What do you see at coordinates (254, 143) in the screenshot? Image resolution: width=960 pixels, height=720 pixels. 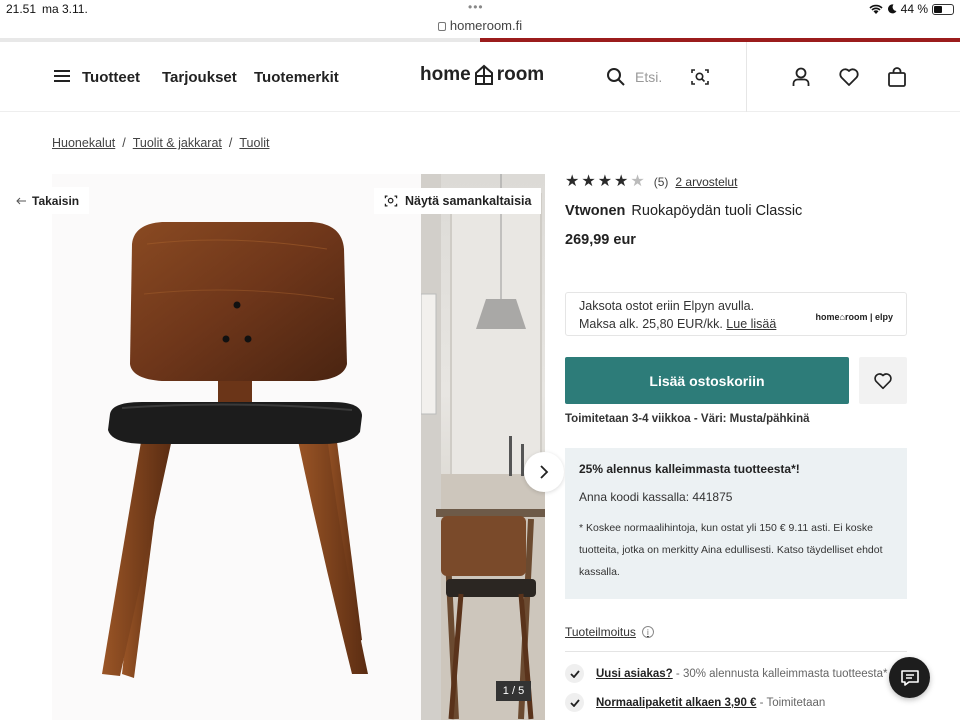 I see `breadcrumb-chairs: Tuolit` at bounding box center [254, 143].